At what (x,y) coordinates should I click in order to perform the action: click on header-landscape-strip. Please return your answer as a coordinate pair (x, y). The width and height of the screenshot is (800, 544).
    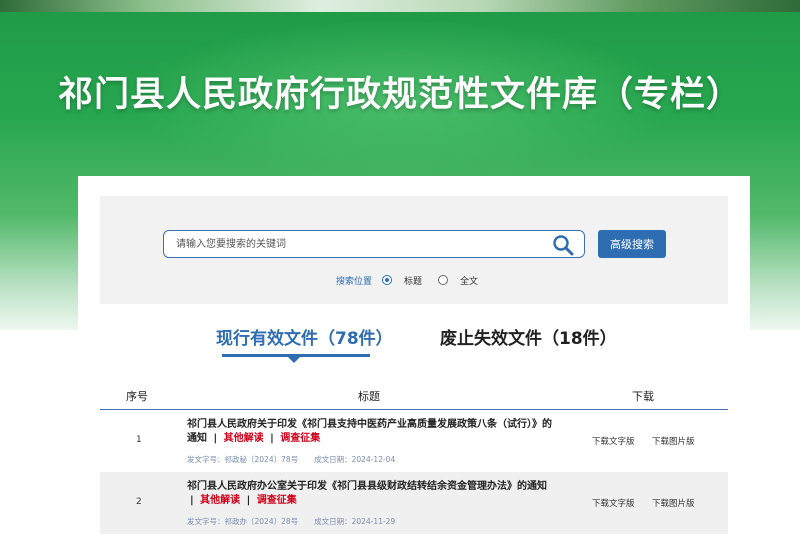
    Looking at the image, I should click on (400, 6).